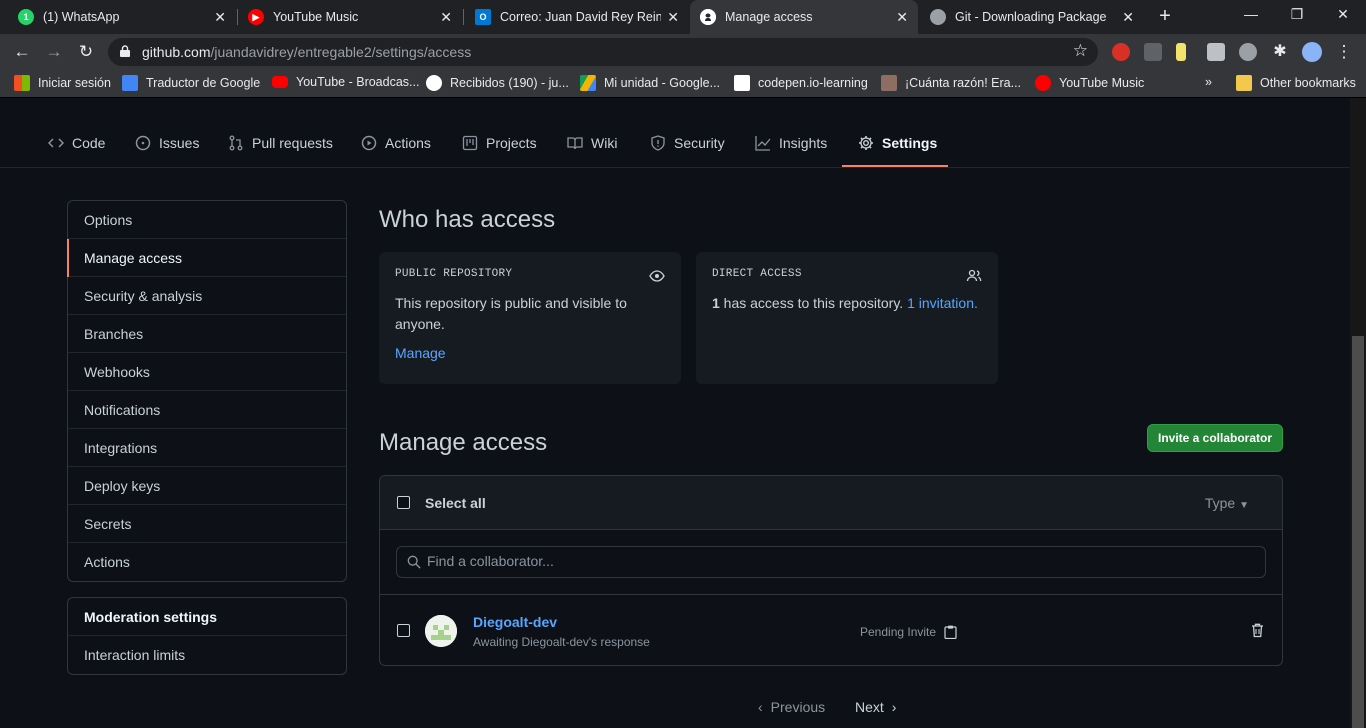 The image size is (1366, 728). Describe the element at coordinates (22, 52) in the screenshot. I see `back-icon: ←` at that location.